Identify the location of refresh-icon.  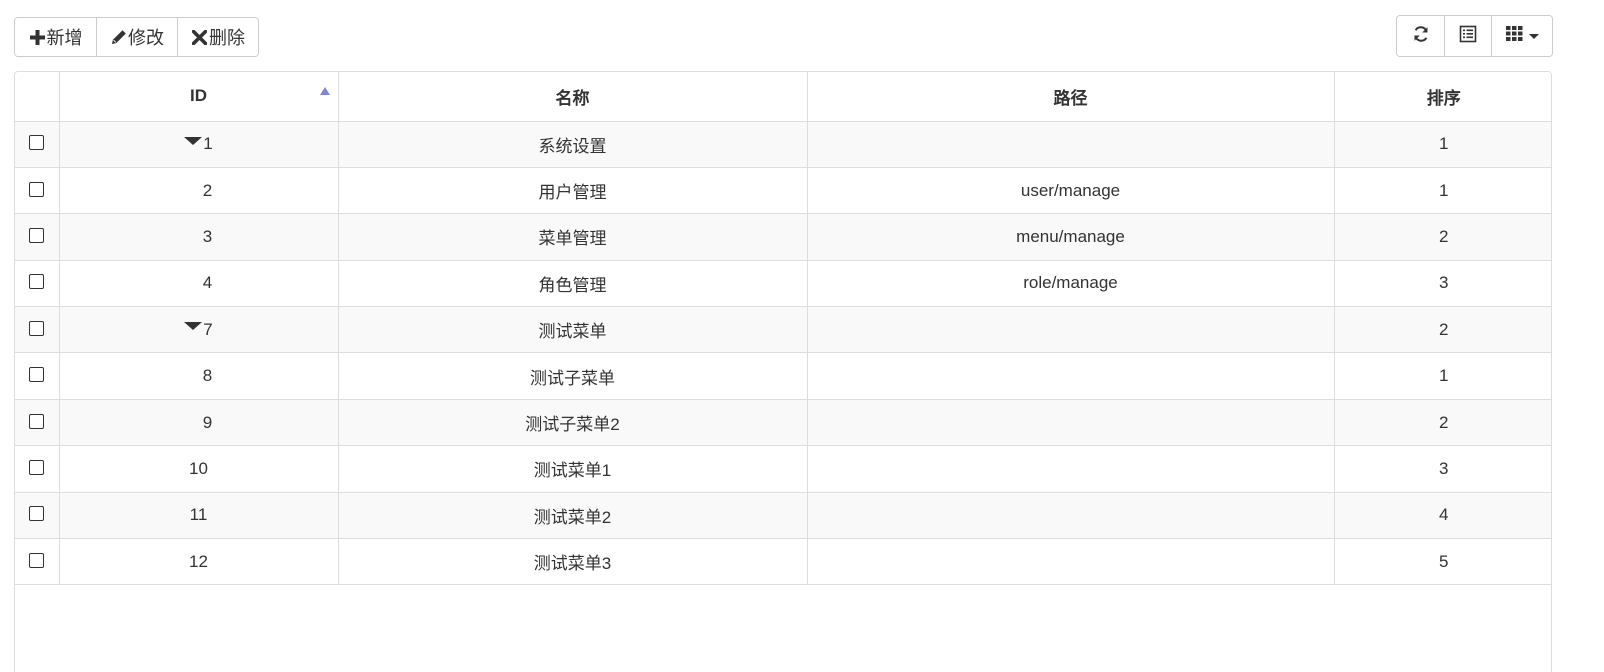
(1421, 36).